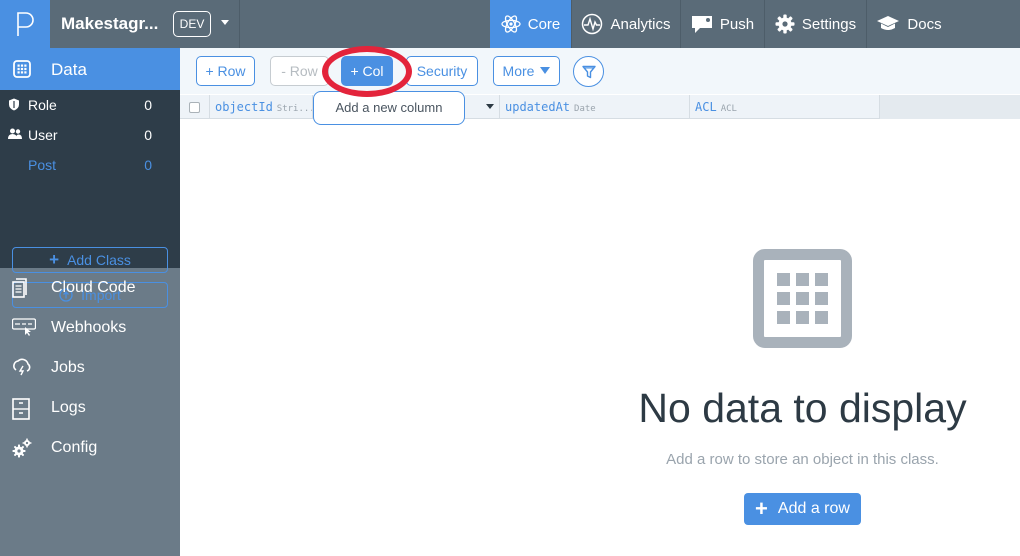 This screenshot has height=556, width=1020. Describe the element at coordinates (90, 69) in the screenshot. I see `sidebar-item-data: Data` at that location.